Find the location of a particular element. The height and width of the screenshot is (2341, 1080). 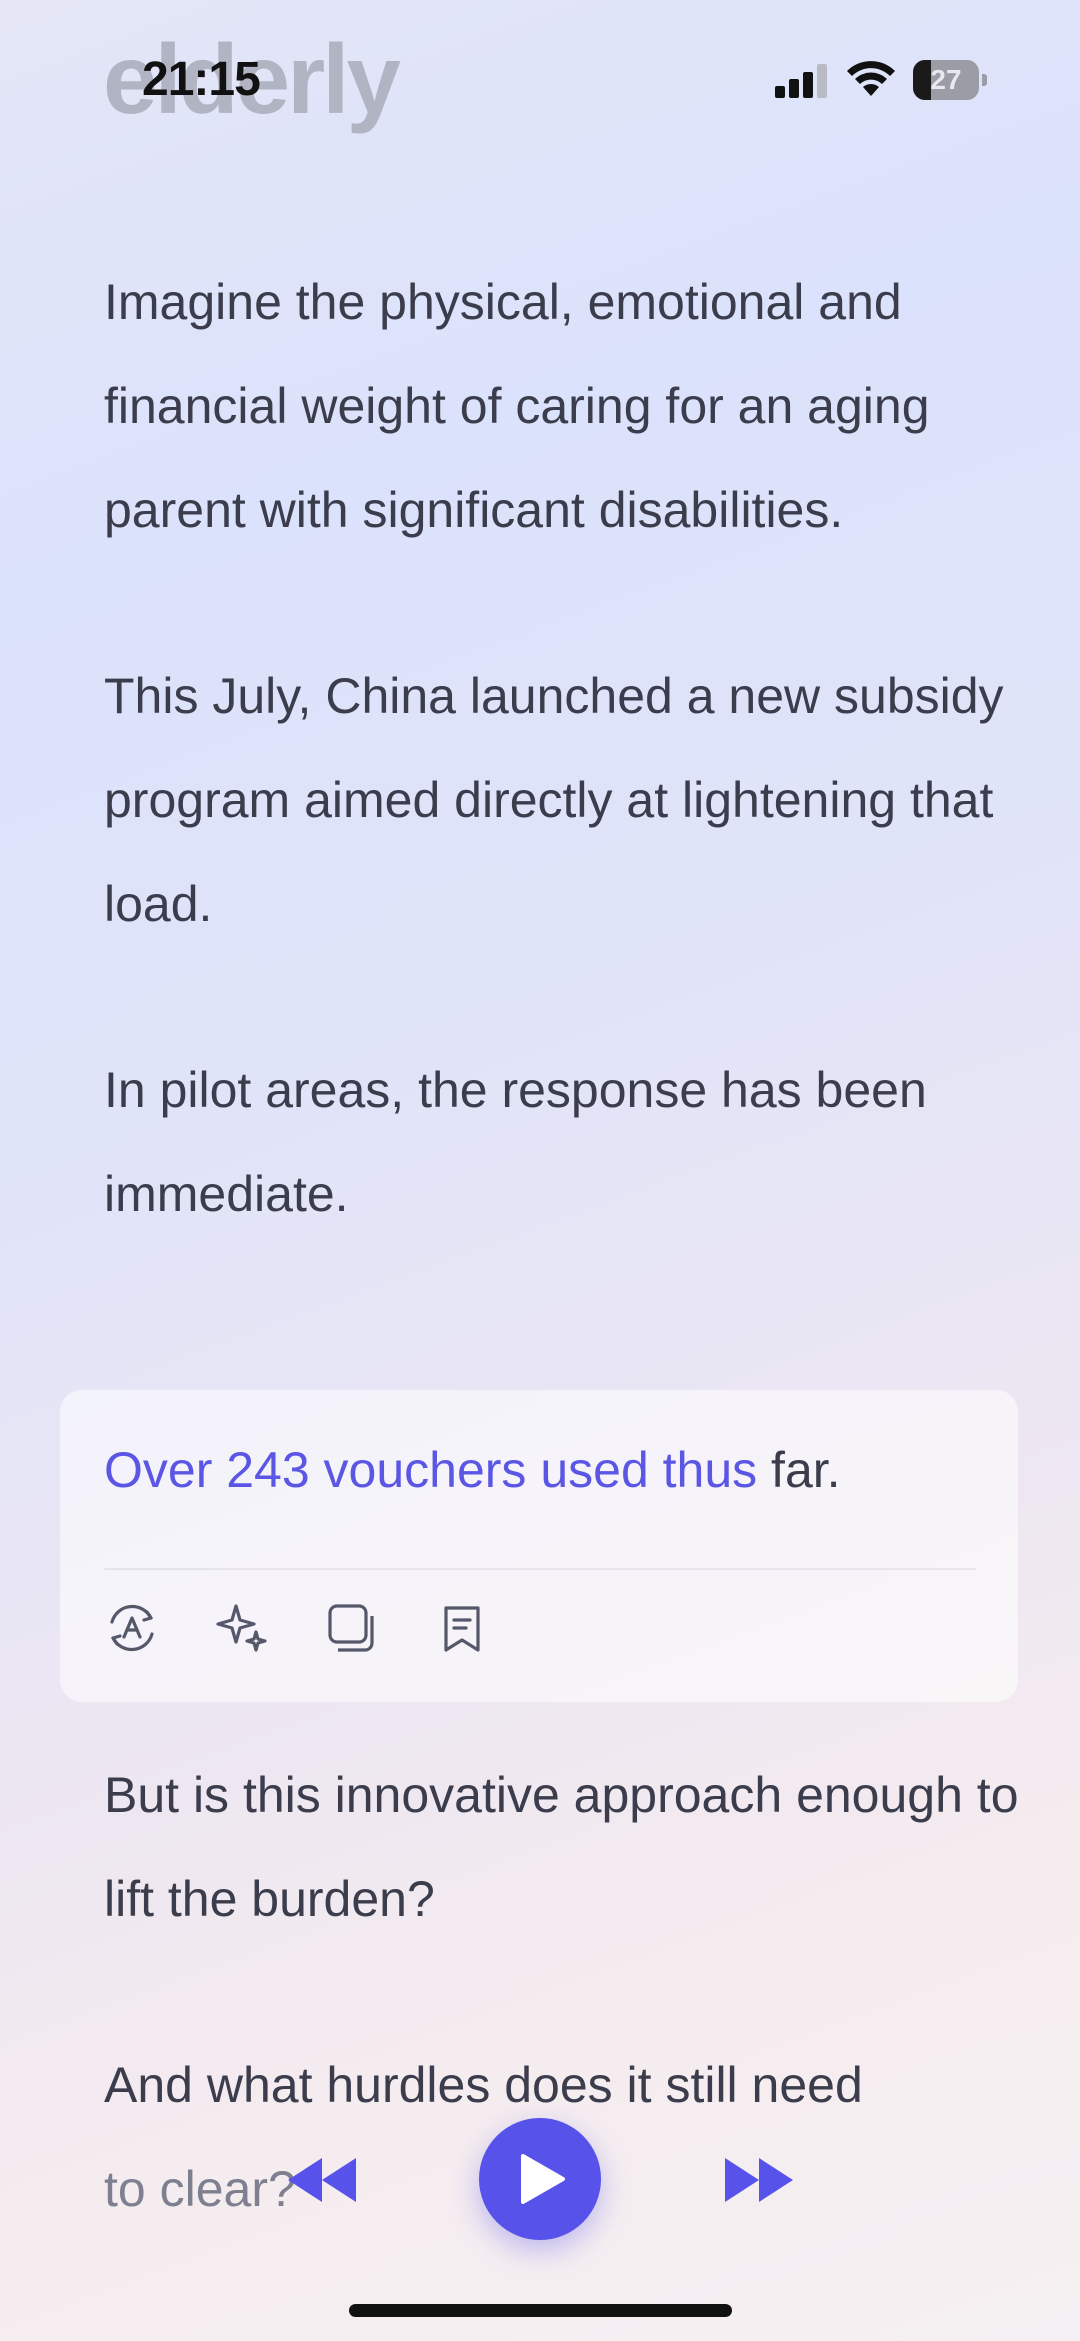

fast-forward-icon is located at coordinates (759, 2180).